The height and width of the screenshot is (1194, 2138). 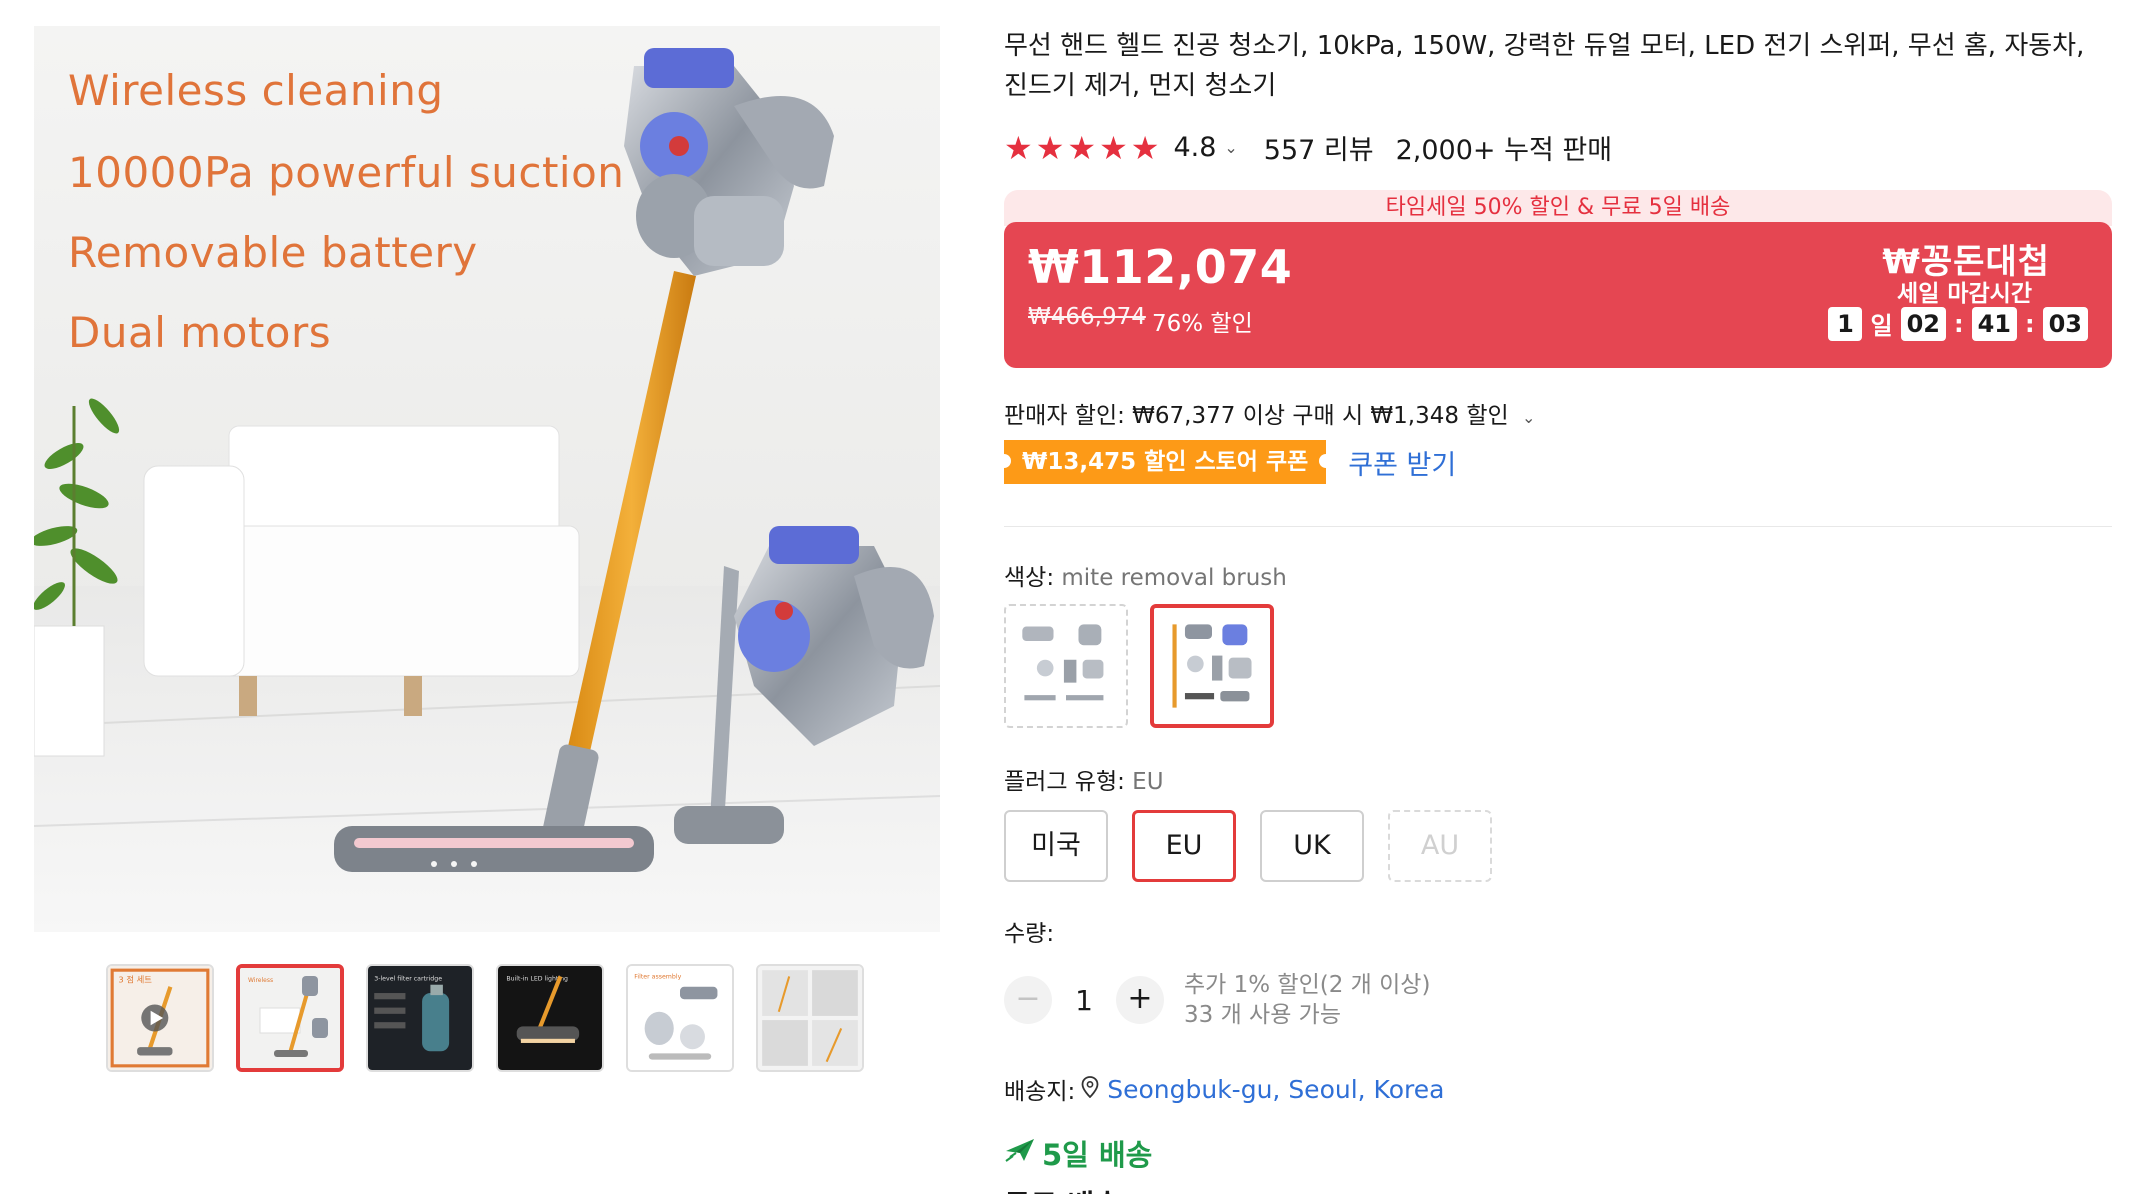 I want to click on promo-banner: 타임세일 50% 할인 & 무료 5일 배송, so click(x=1558, y=208).